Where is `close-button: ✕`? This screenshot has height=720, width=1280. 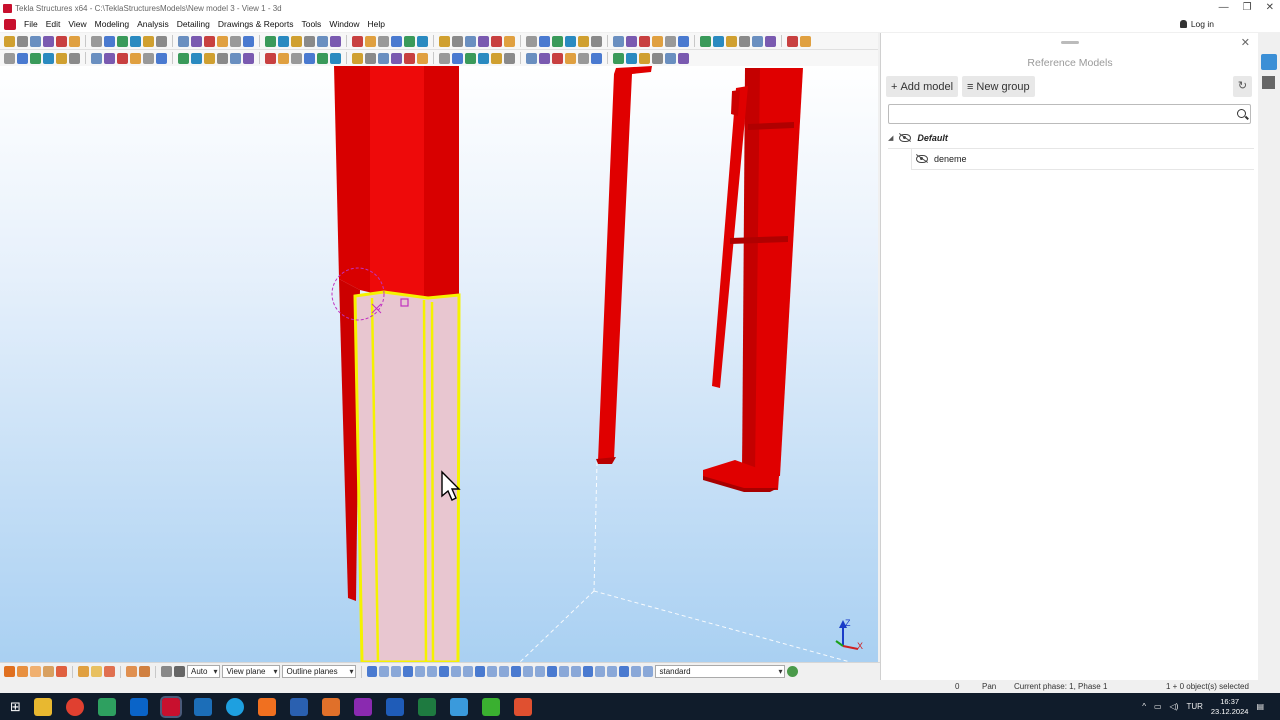 close-button: ✕ is located at coordinates (1270, 7).